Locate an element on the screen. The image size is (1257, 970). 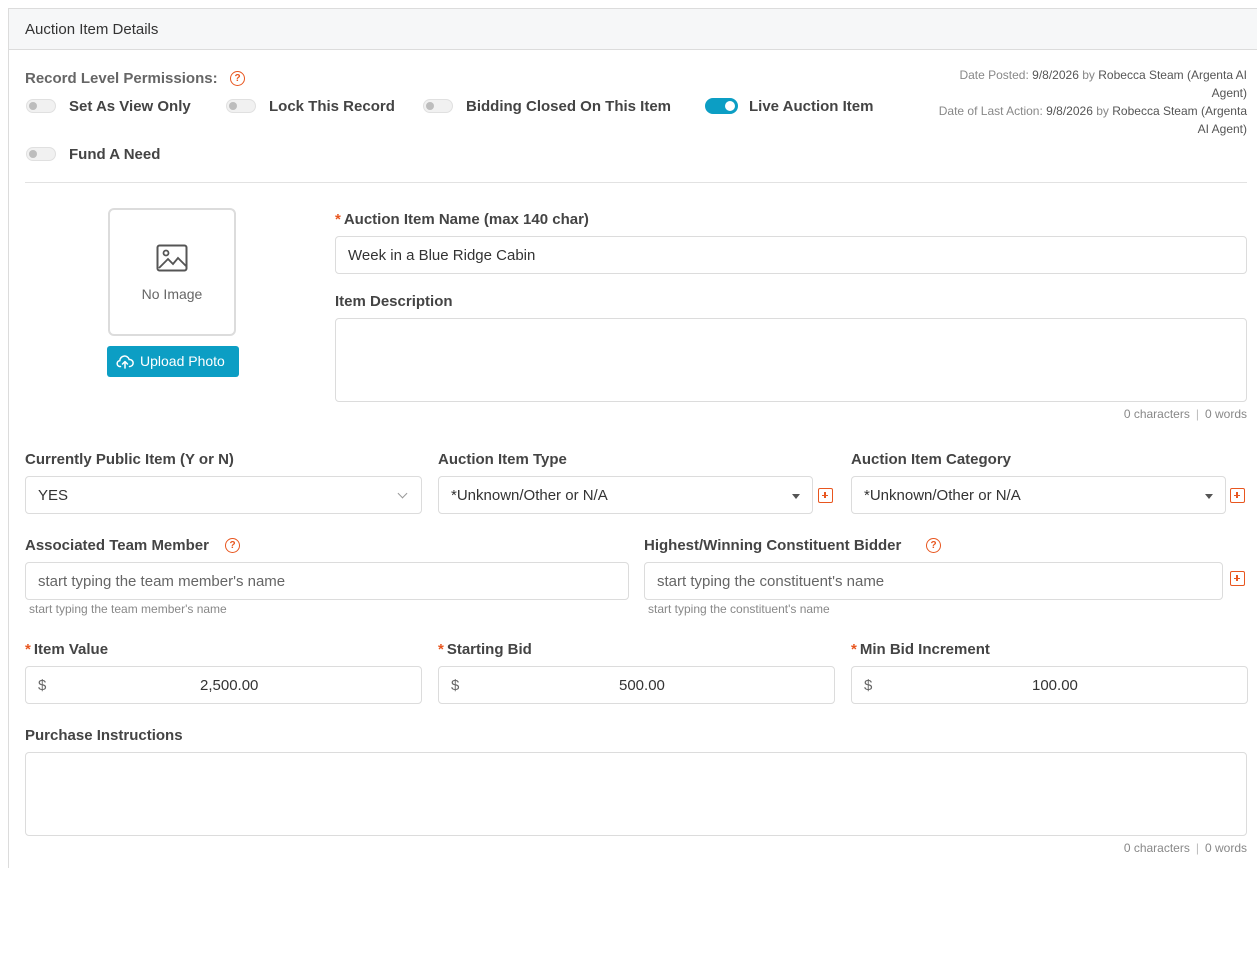
lock-this-record-toggle is located at coordinates (241, 106).